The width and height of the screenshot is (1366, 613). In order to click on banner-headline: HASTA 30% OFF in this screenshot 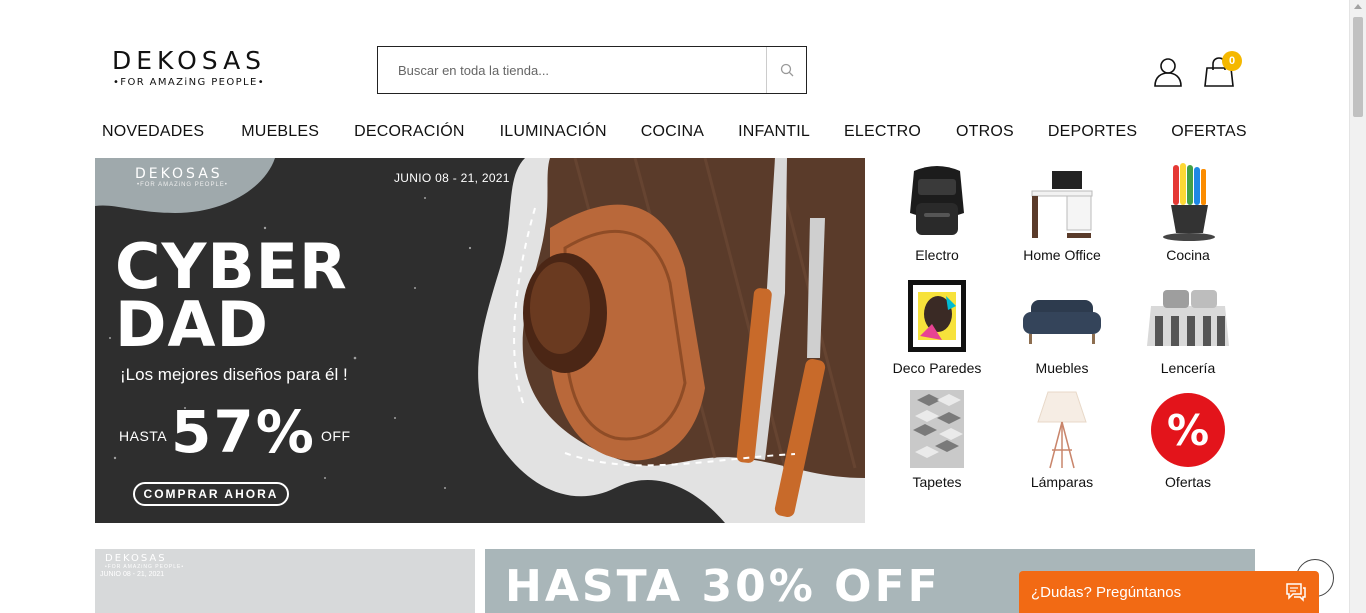, I will do `click(723, 586)`.